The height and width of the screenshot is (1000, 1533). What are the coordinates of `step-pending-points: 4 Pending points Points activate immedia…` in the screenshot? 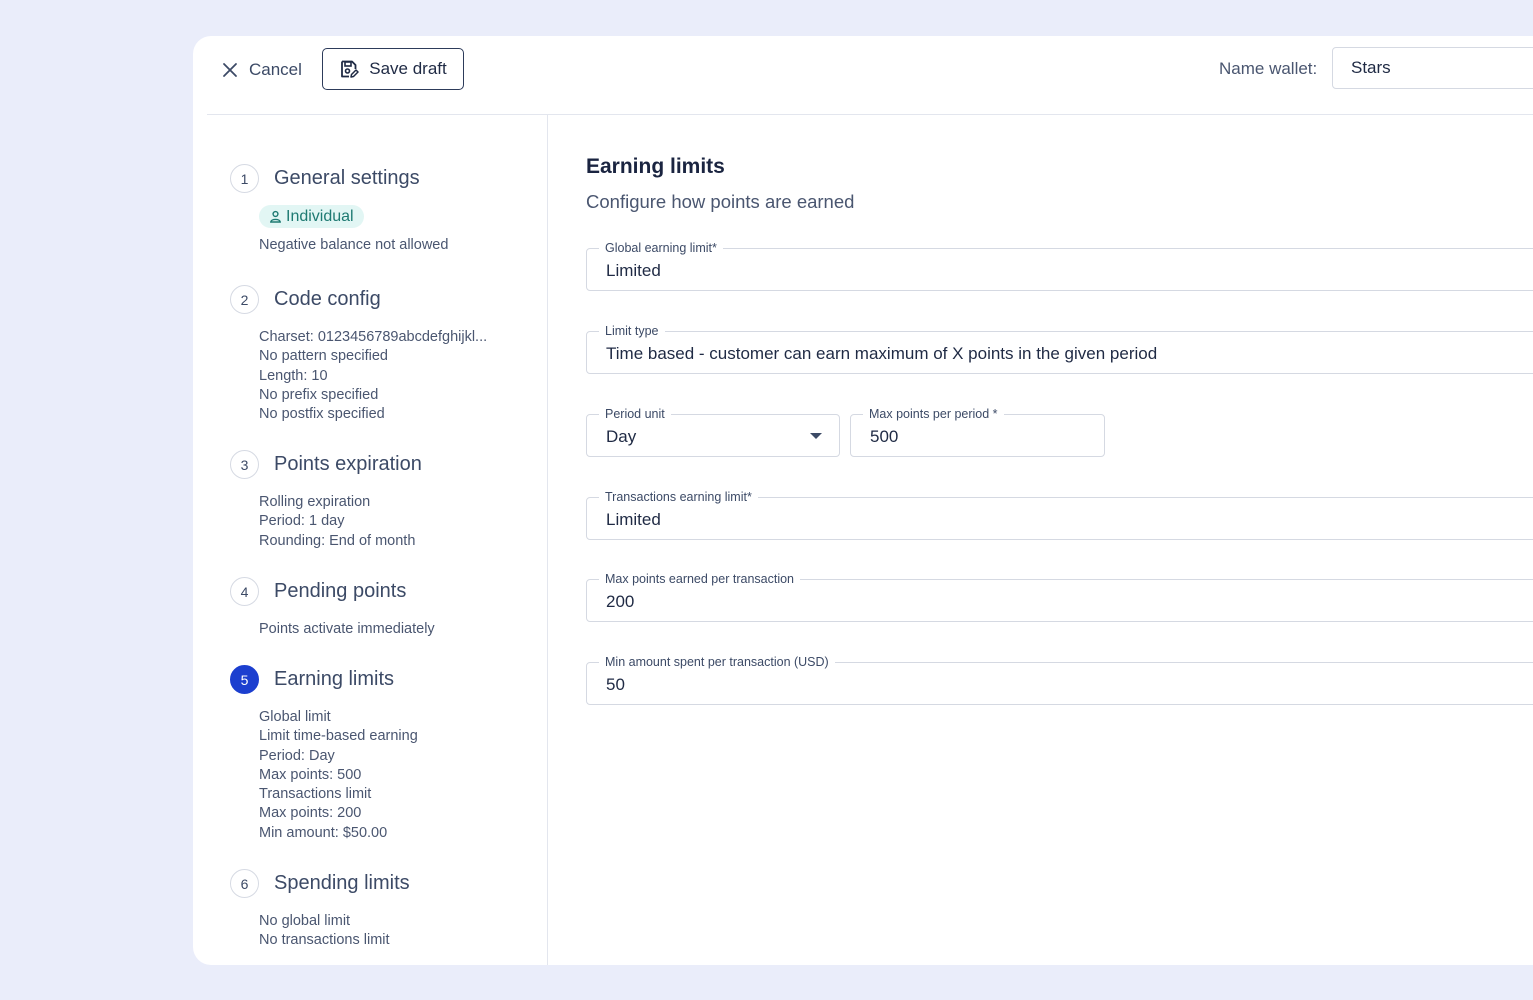 It's located at (332, 608).